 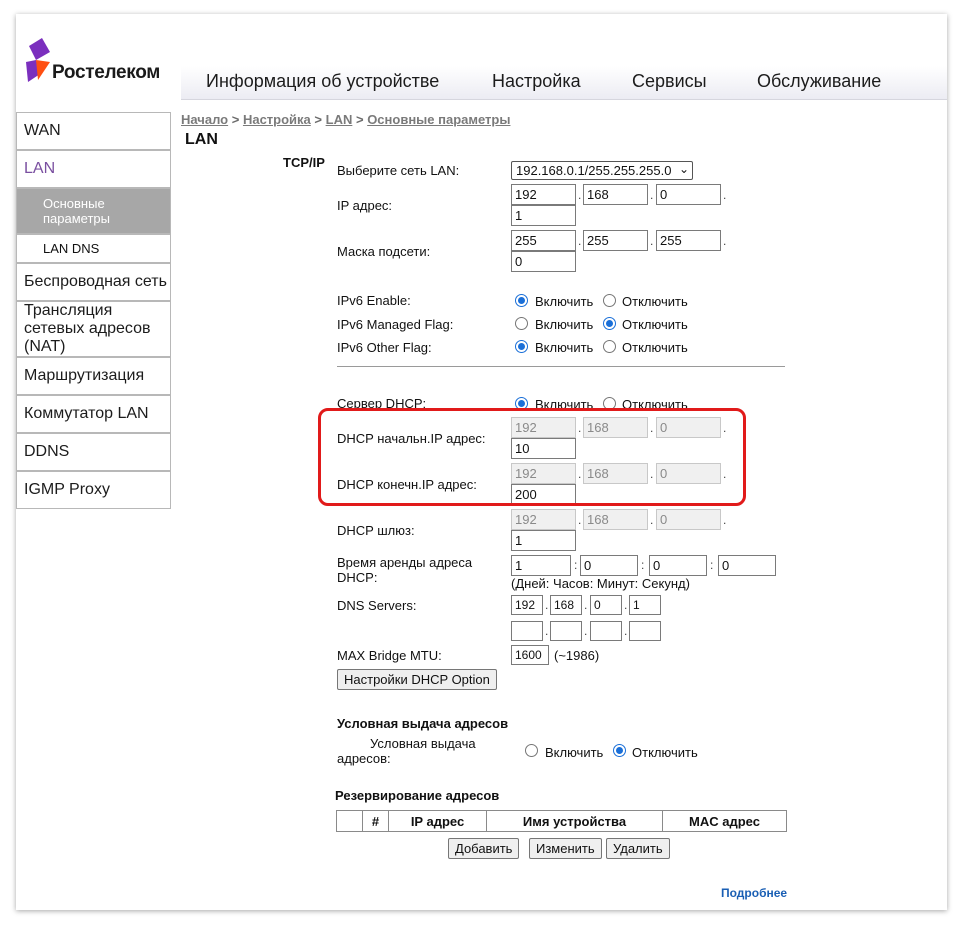 I want to click on ipv6-other-off-radio, so click(x=609, y=346).